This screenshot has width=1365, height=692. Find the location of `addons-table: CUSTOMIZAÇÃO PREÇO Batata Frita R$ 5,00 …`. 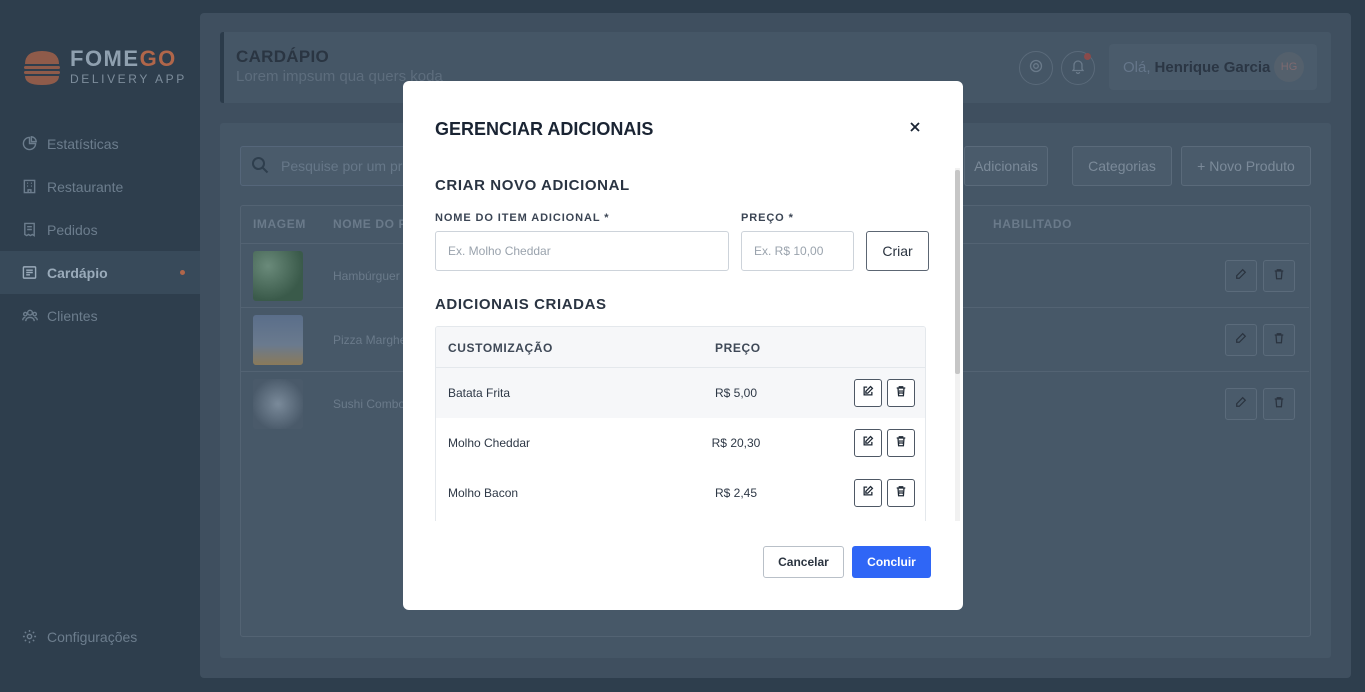

addons-table: CUSTOMIZAÇÃO PREÇO Batata Frita R$ 5,00 … is located at coordinates (680, 423).